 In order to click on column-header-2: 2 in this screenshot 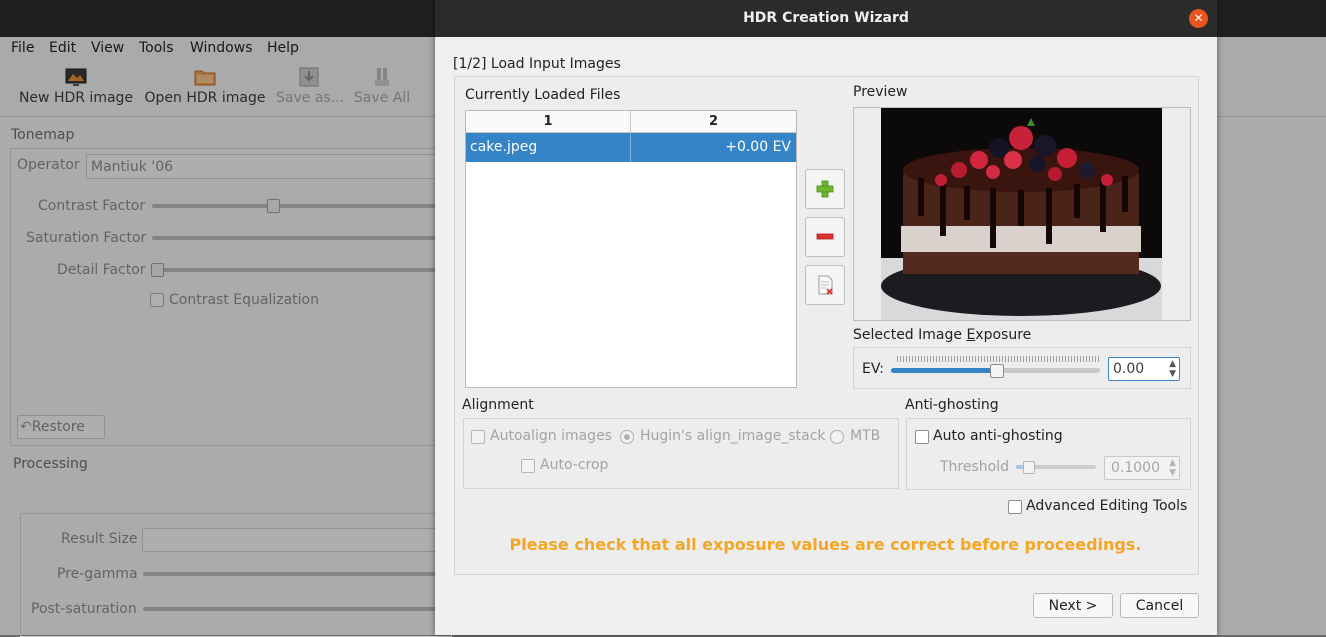, I will do `click(713, 122)`.